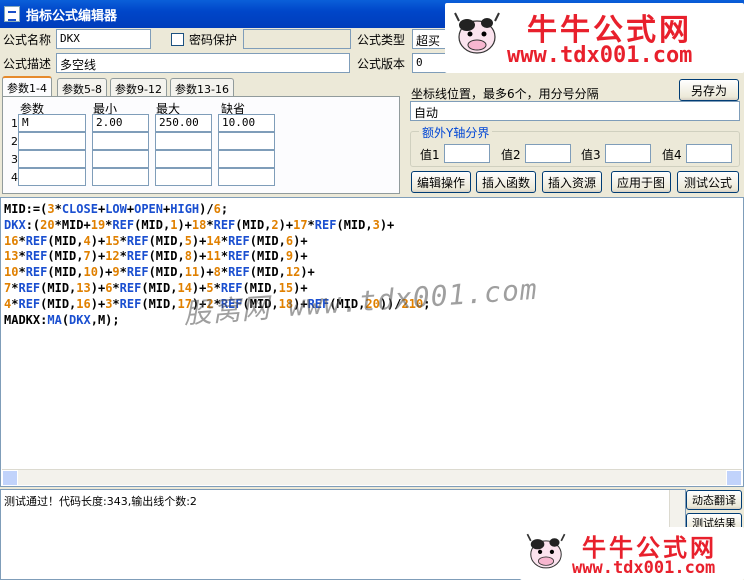  Describe the element at coordinates (103, 39) in the screenshot. I see `name-field: DKX` at that location.